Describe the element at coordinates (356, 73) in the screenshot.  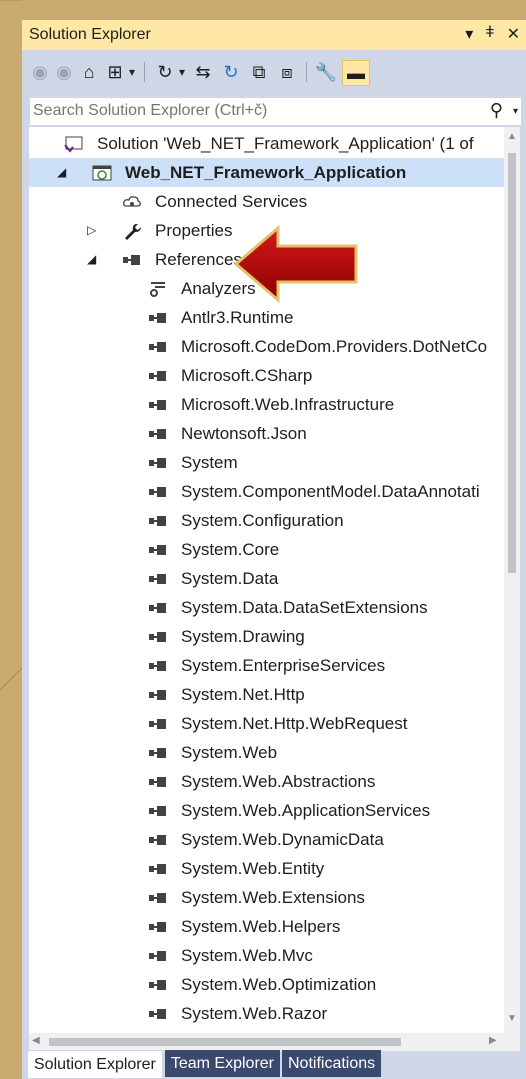
I see `preview-selected-items-icon: ▬` at that location.